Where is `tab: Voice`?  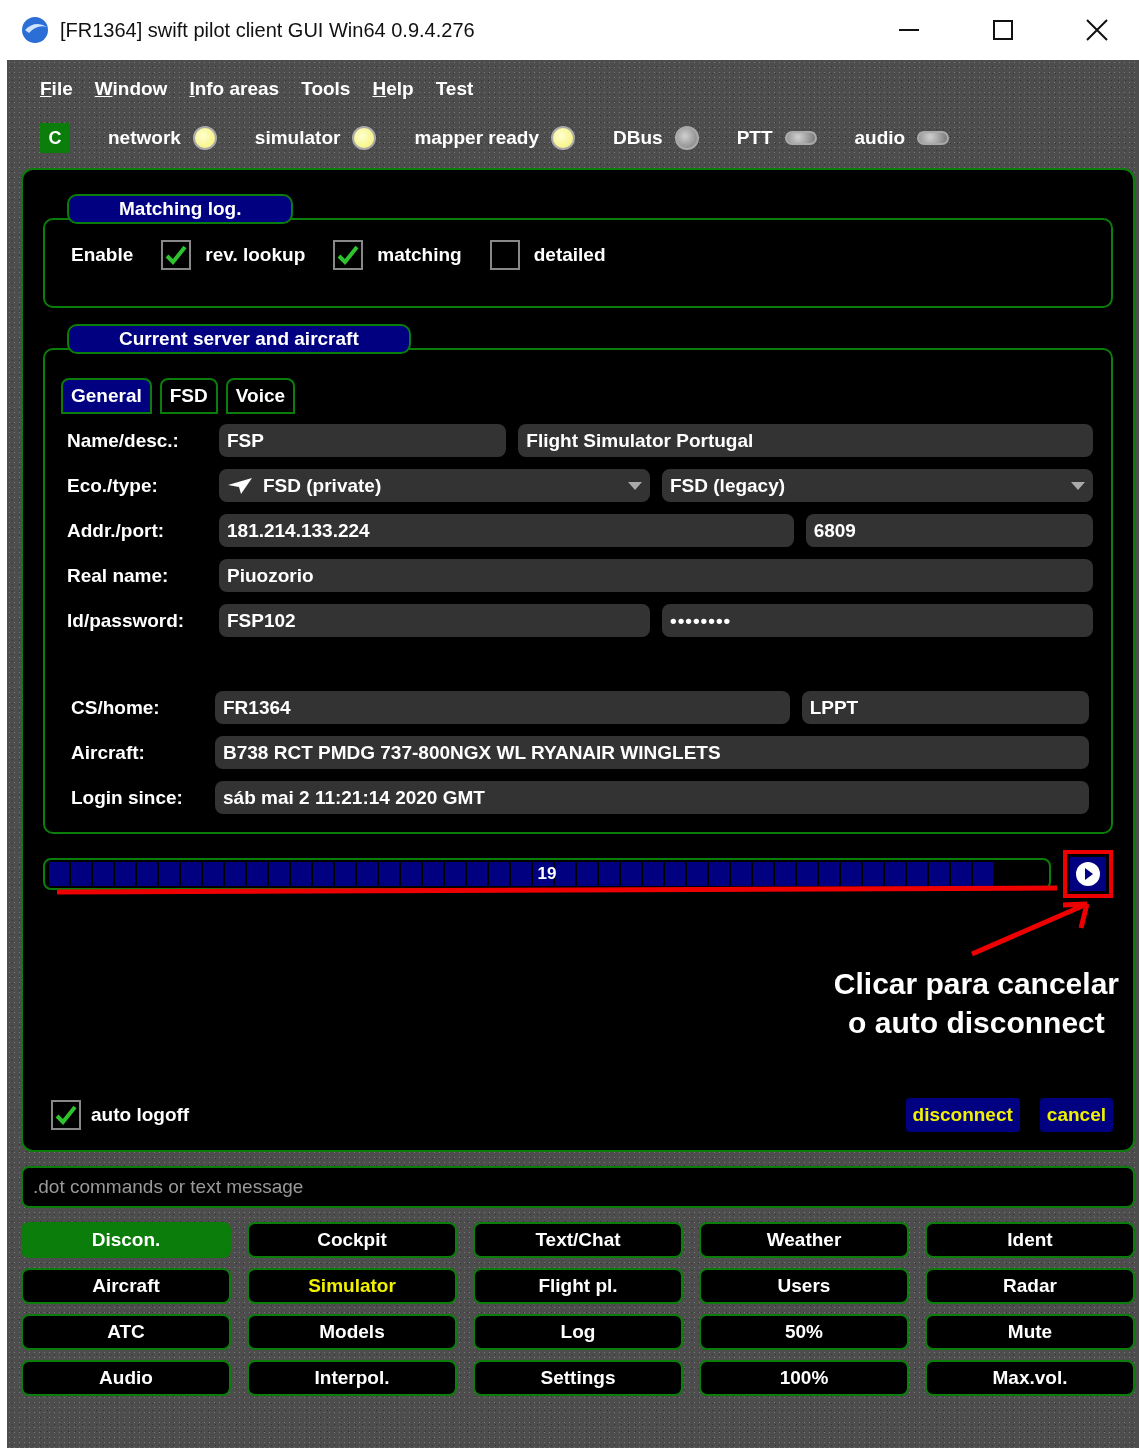 tab: Voice is located at coordinates (260, 396).